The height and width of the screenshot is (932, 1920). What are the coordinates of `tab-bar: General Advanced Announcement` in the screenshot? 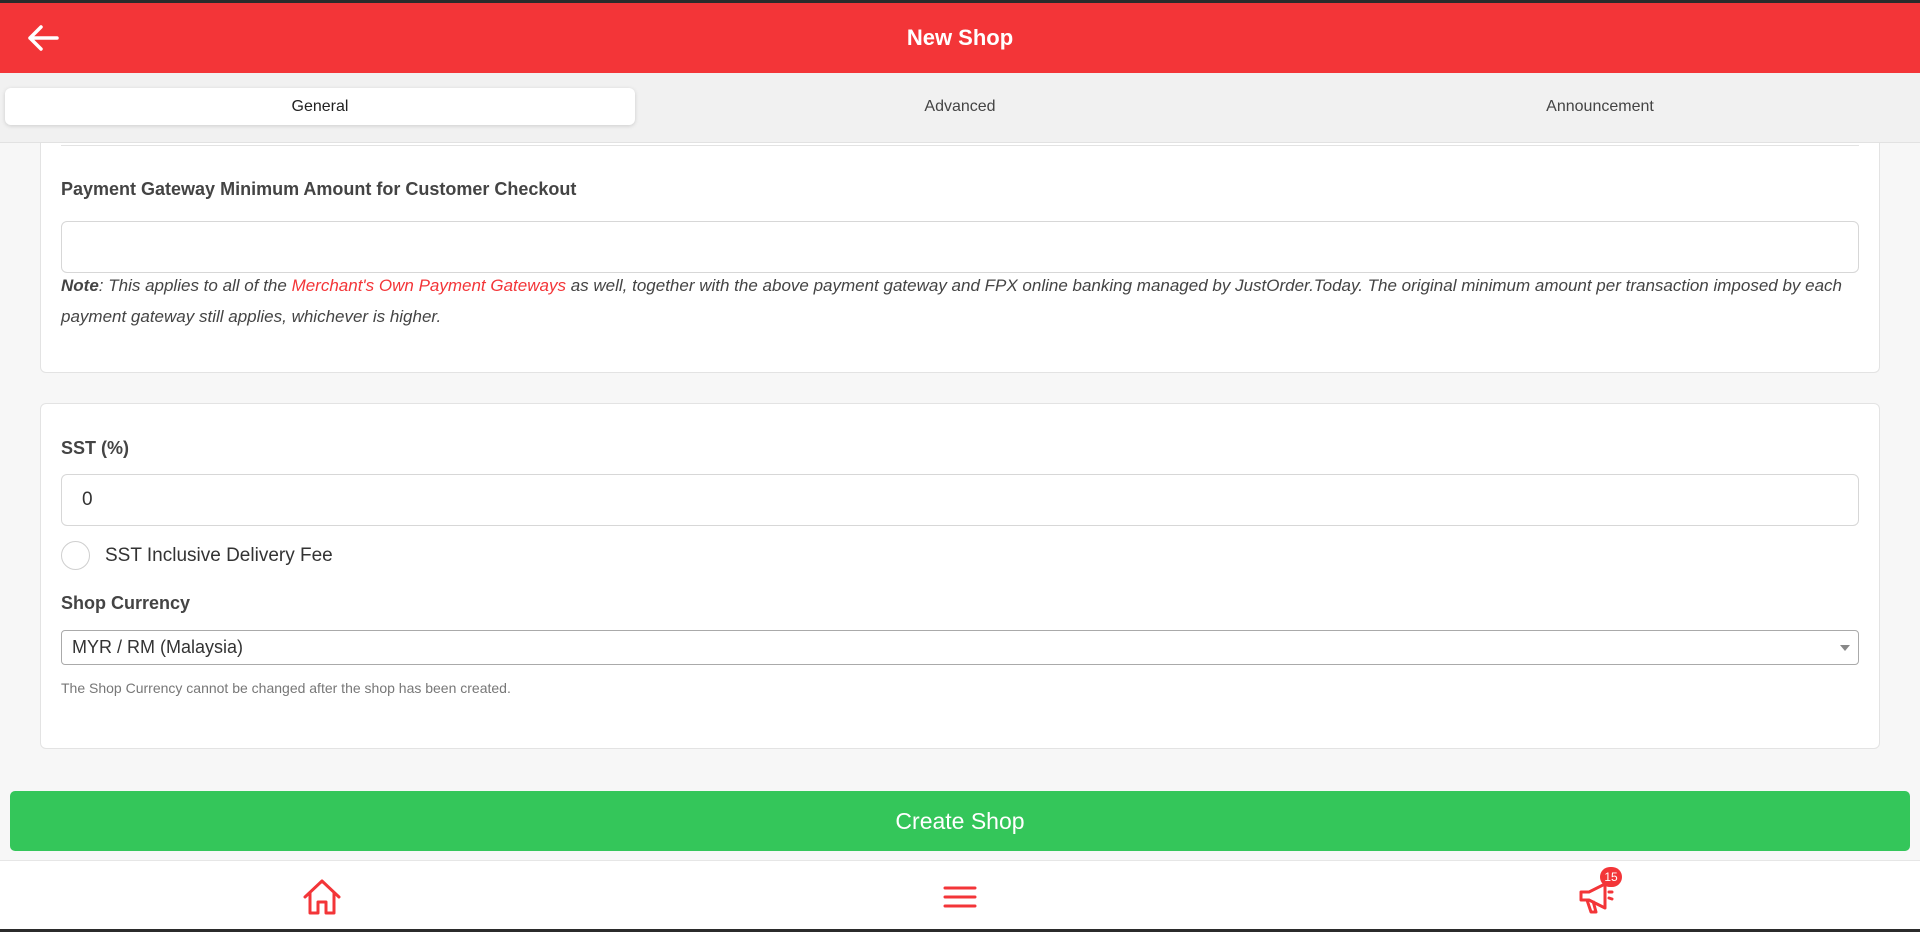 It's located at (960, 108).